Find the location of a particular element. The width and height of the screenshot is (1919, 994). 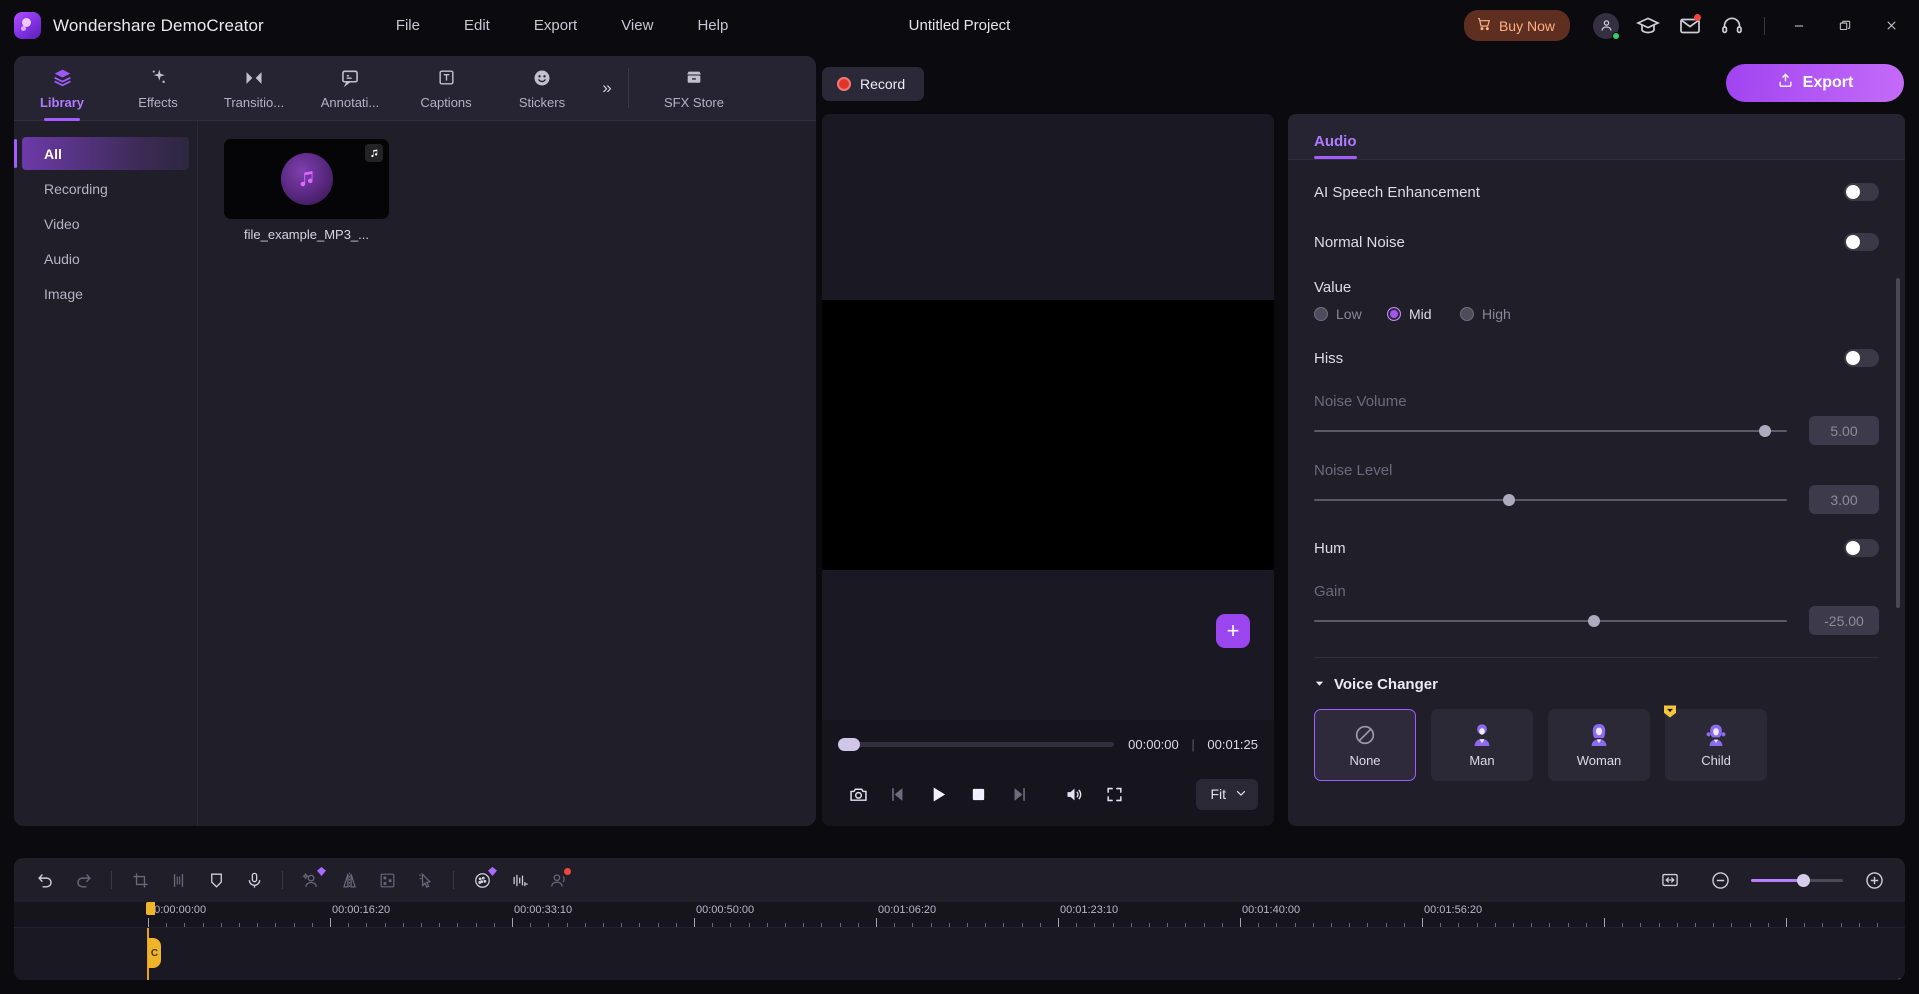

crop-button is located at coordinates (140, 880).